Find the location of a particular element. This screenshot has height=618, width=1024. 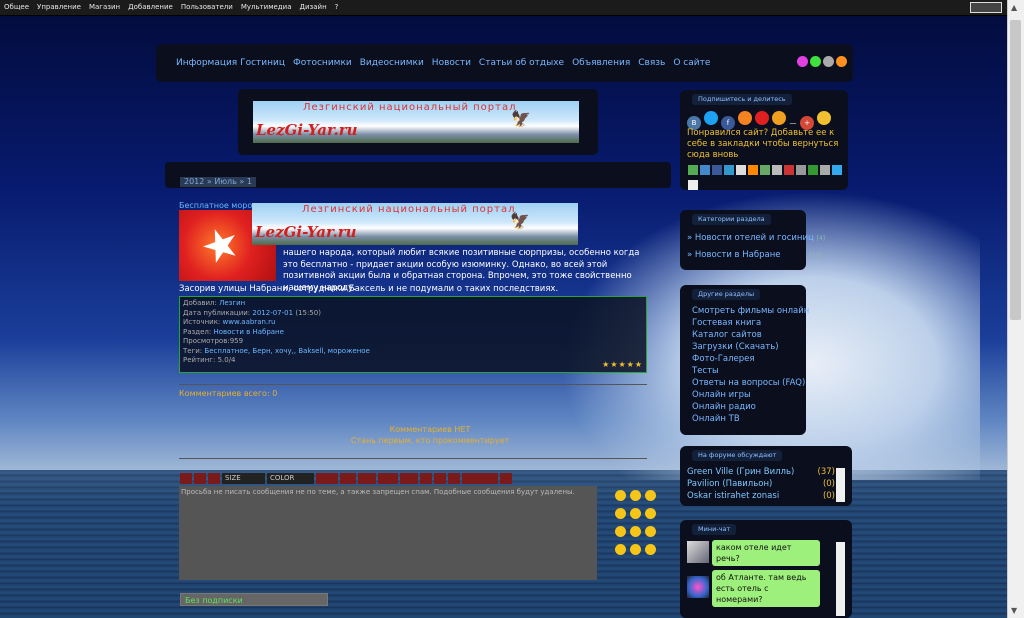

admin-menu-design: Дизайн is located at coordinates (313, 7).